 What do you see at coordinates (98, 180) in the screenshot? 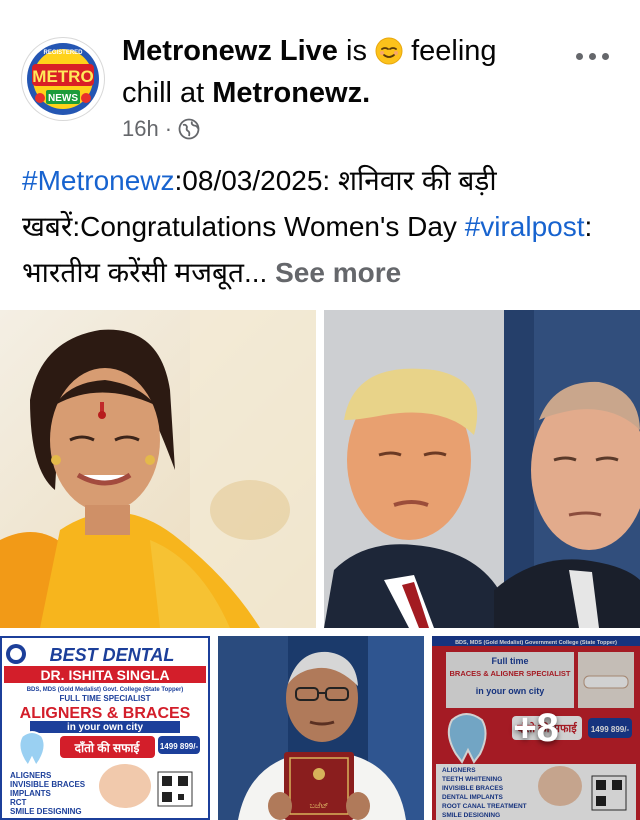
I see `hashtag-metronewz: #Metronewz` at bounding box center [98, 180].